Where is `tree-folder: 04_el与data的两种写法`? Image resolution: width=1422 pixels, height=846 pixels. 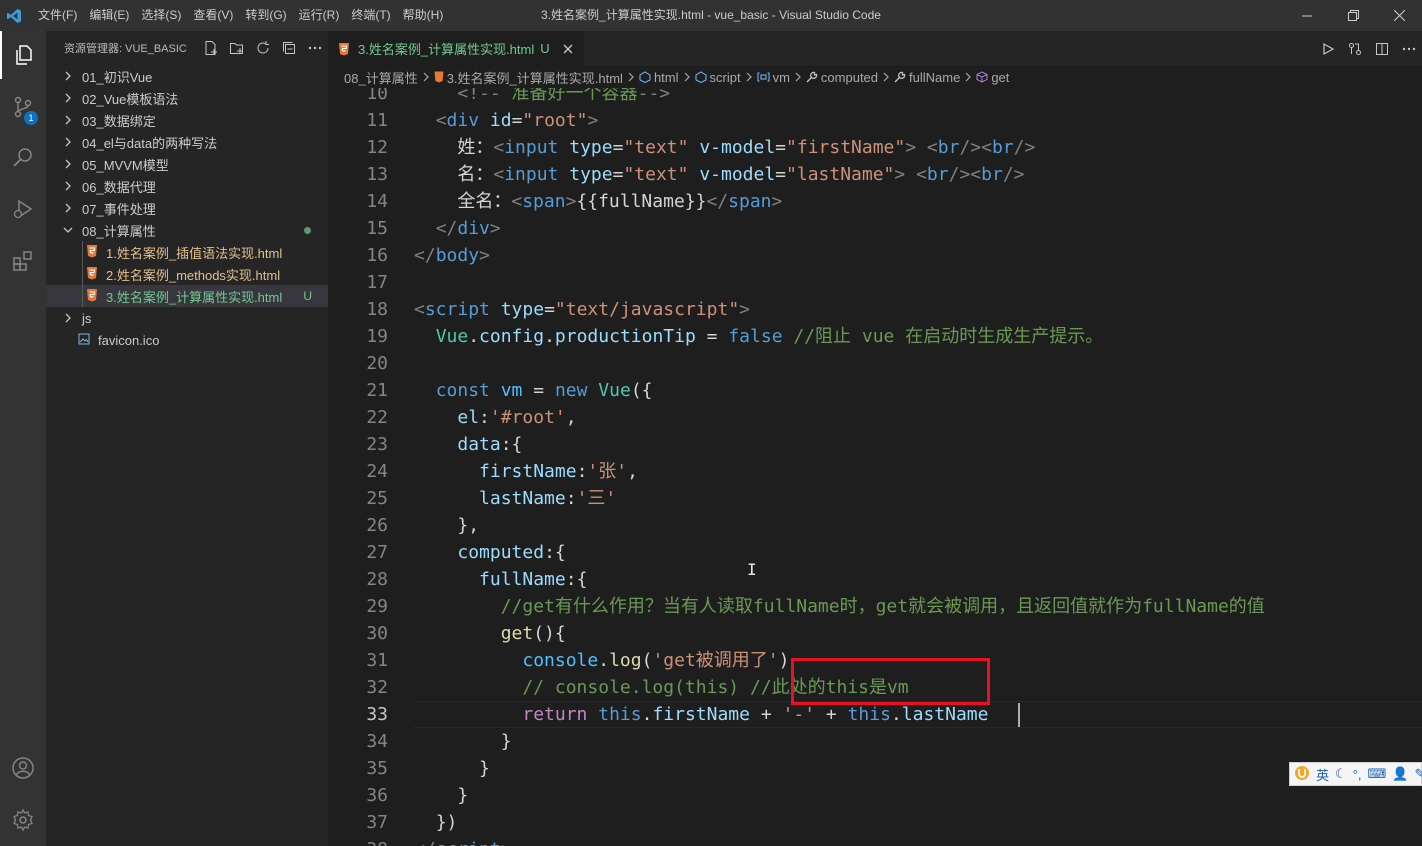 tree-folder: 04_el与data的两种写法 is located at coordinates (187, 142).